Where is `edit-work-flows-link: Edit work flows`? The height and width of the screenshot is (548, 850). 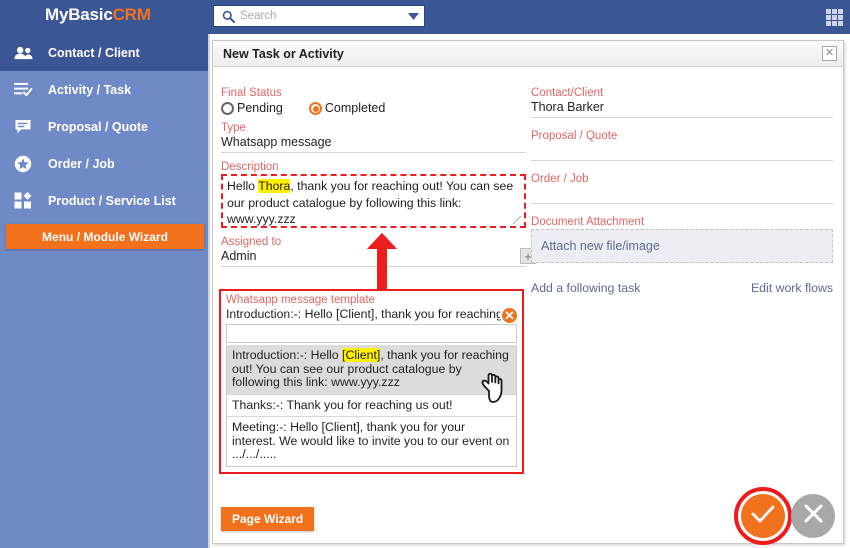 edit-work-flows-link: Edit work flows is located at coordinates (792, 288).